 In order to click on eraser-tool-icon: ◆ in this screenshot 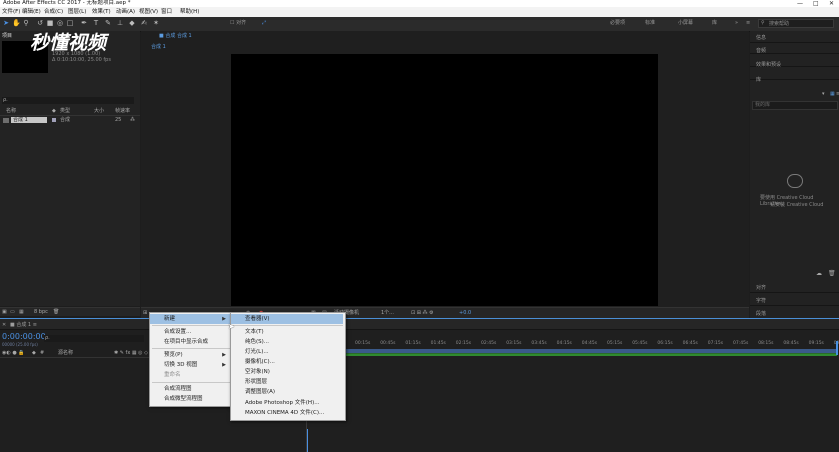, I will do `click(132, 23)`.